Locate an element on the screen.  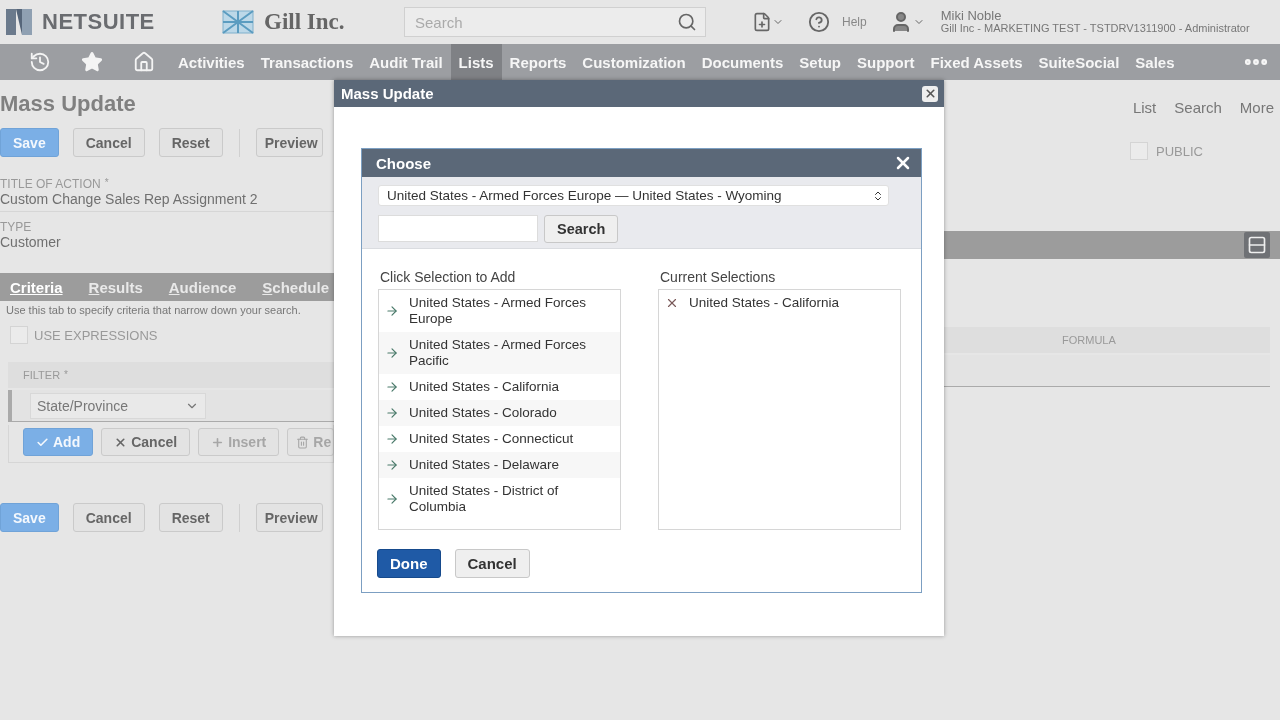
page-link: Search is located at coordinates (1198, 107).